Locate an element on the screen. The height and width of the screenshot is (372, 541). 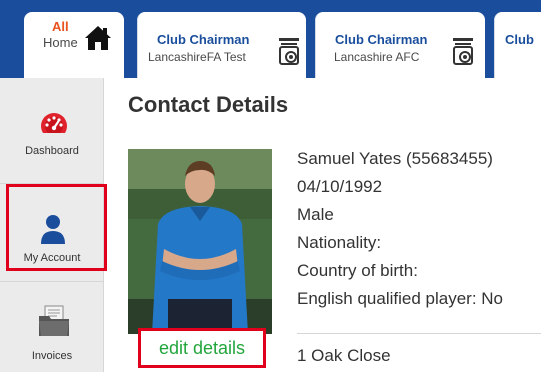
profile-photo is located at coordinates (200, 241).